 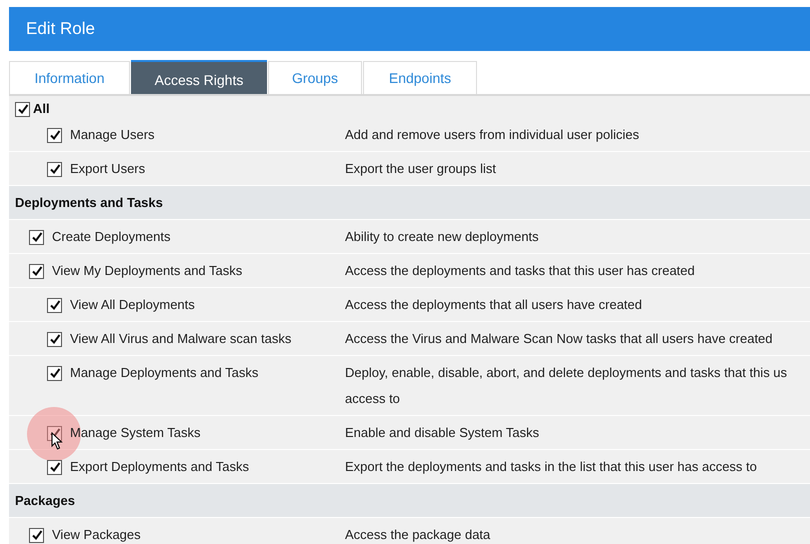 What do you see at coordinates (111, 237) in the screenshot?
I see `permission-label: Create Deployments` at bounding box center [111, 237].